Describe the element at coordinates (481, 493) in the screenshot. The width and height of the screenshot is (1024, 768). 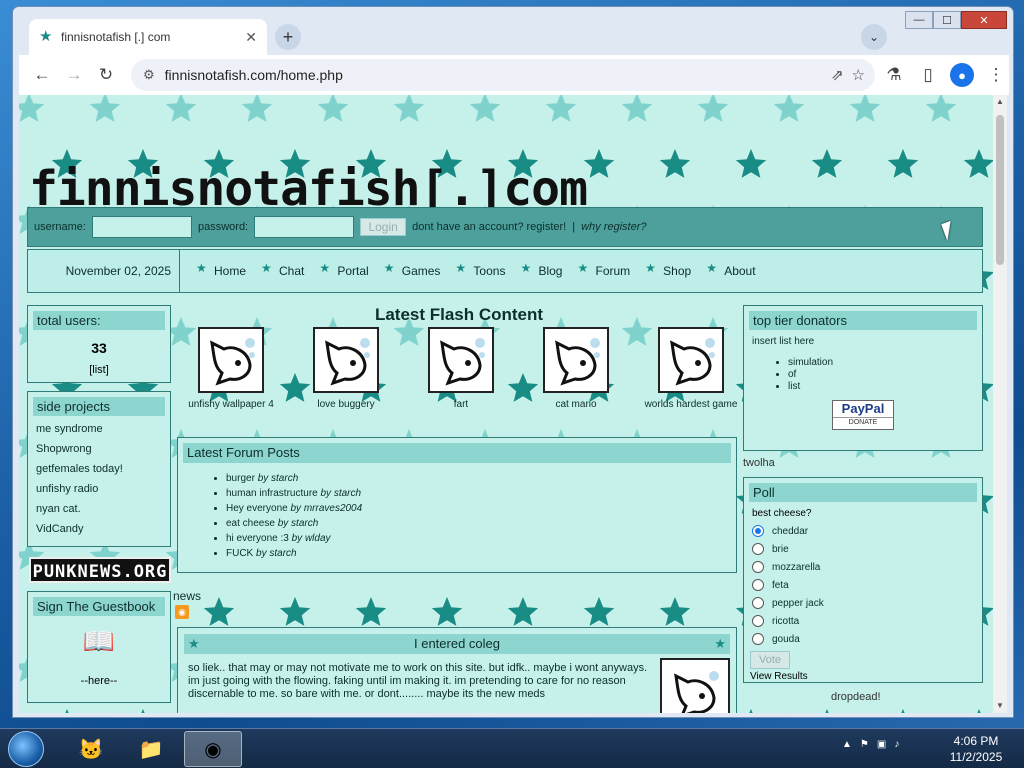
I see `forum-post-item: human infrastructure by starch` at that location.